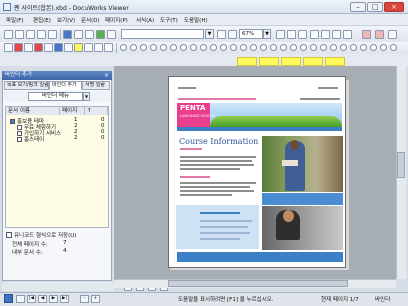 The width and height of the screenshot is (408, 306). I want to click on check-tool-icon, so click(373, 47).